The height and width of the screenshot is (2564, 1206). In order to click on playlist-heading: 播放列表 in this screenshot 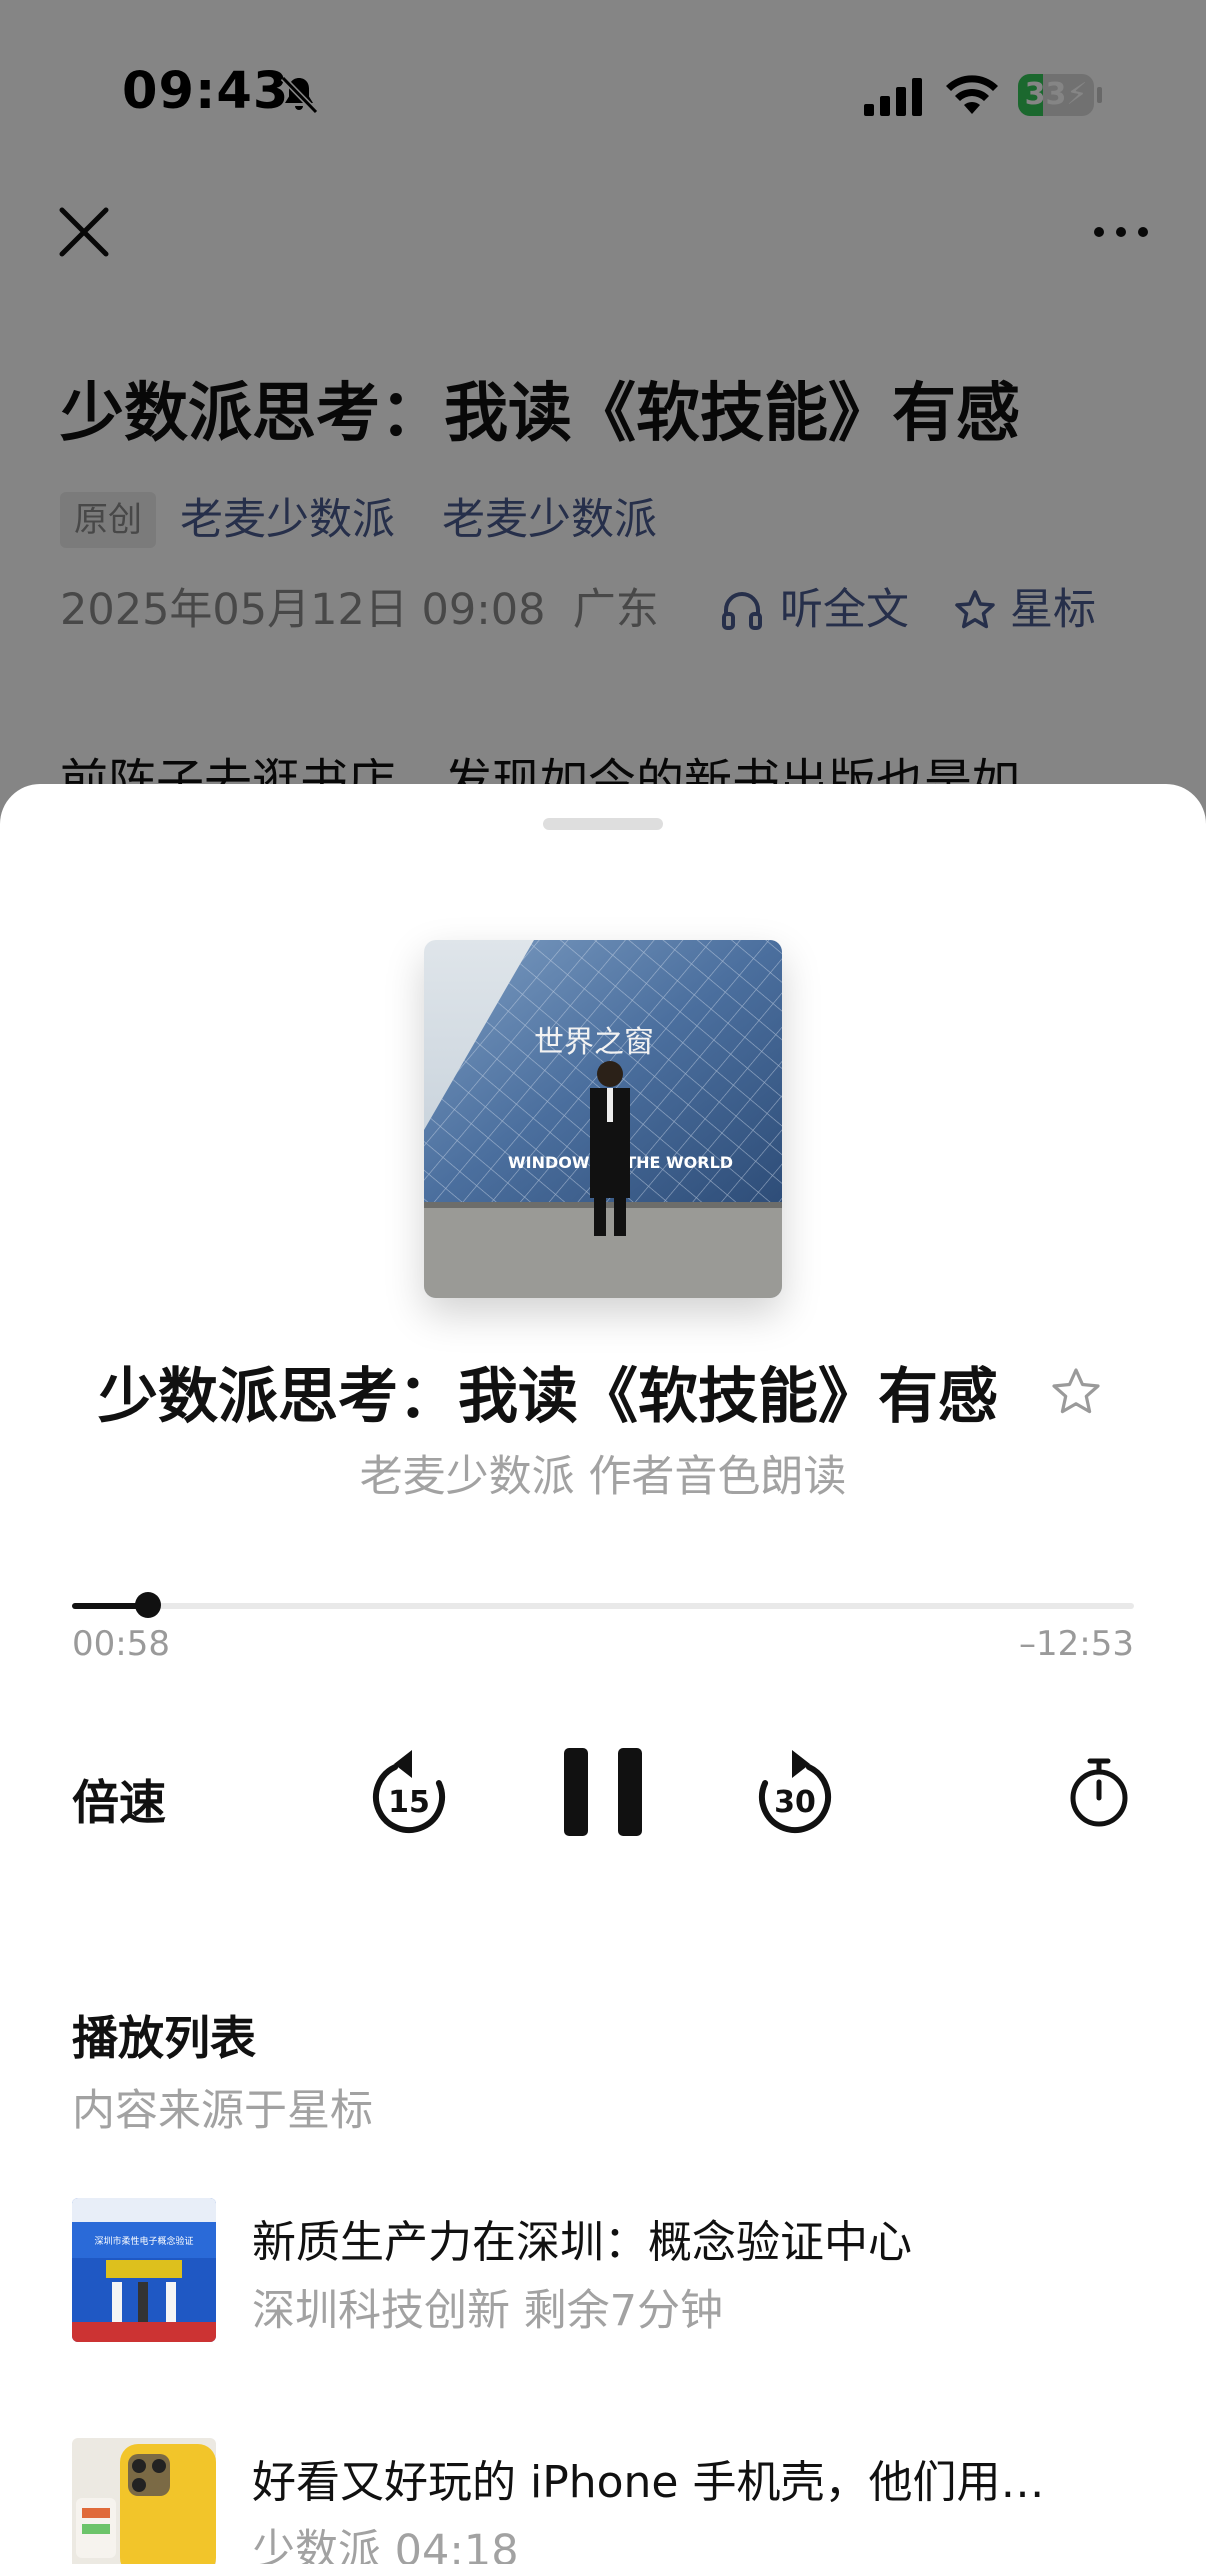, I will do `click(164, 2038)`.